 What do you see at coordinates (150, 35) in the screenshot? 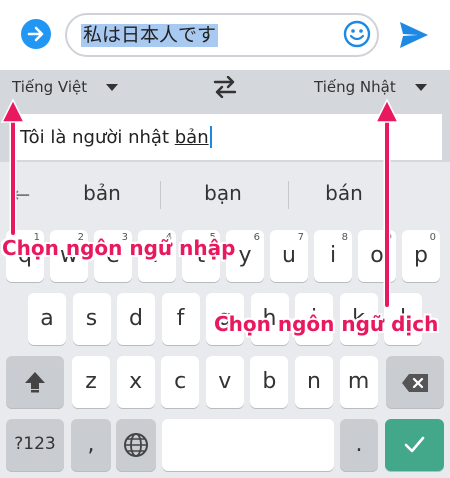
I see `message-text: 私は日本人です` at bounding box center [150, 35].